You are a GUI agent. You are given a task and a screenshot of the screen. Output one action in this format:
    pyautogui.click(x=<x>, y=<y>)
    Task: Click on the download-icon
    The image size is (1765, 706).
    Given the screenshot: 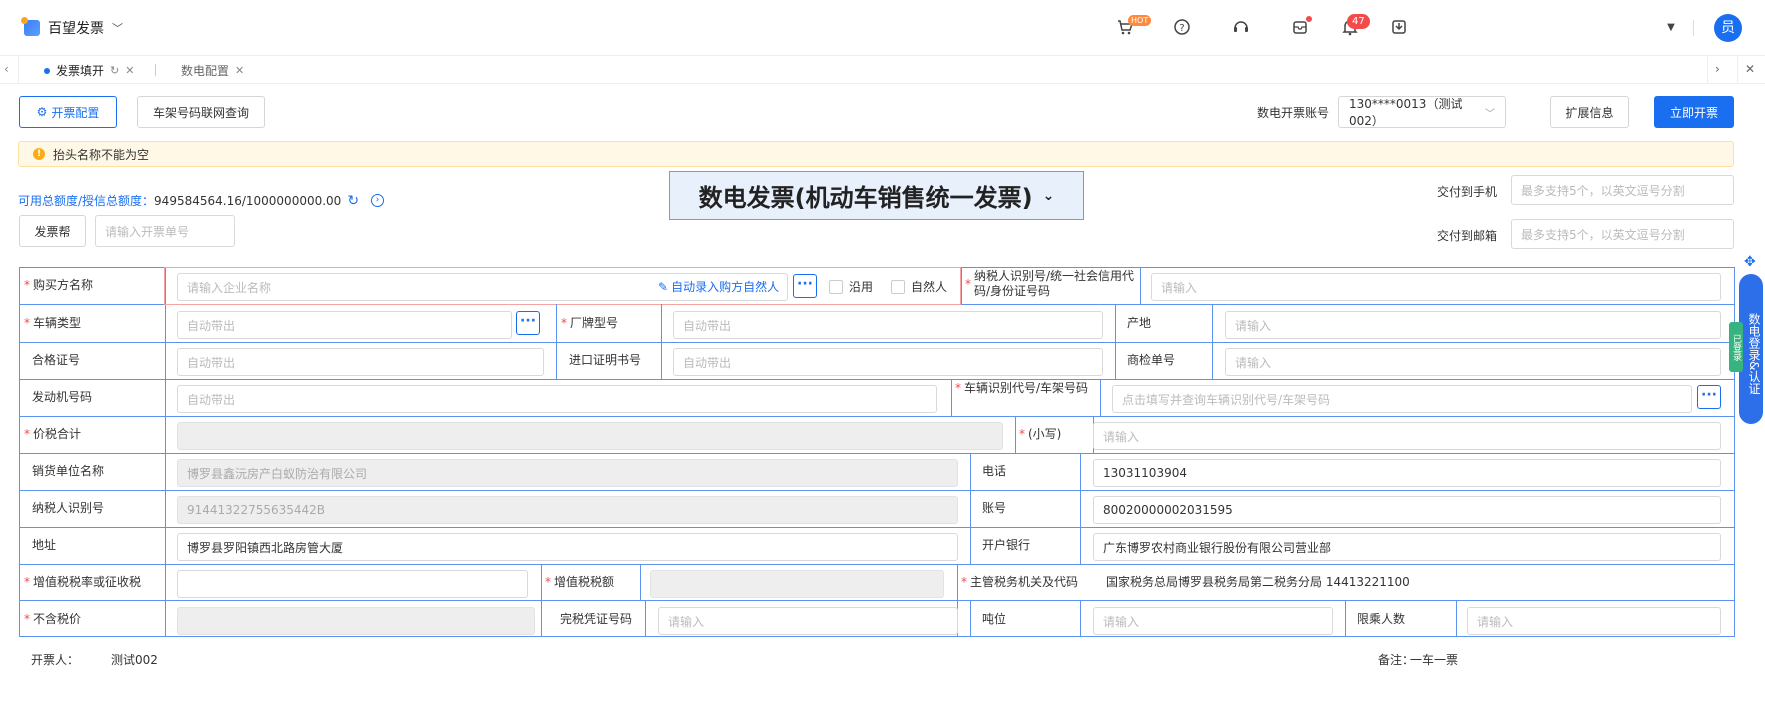 What is the action you would take?
    pyautogui.click(x=1399, y=28)
    